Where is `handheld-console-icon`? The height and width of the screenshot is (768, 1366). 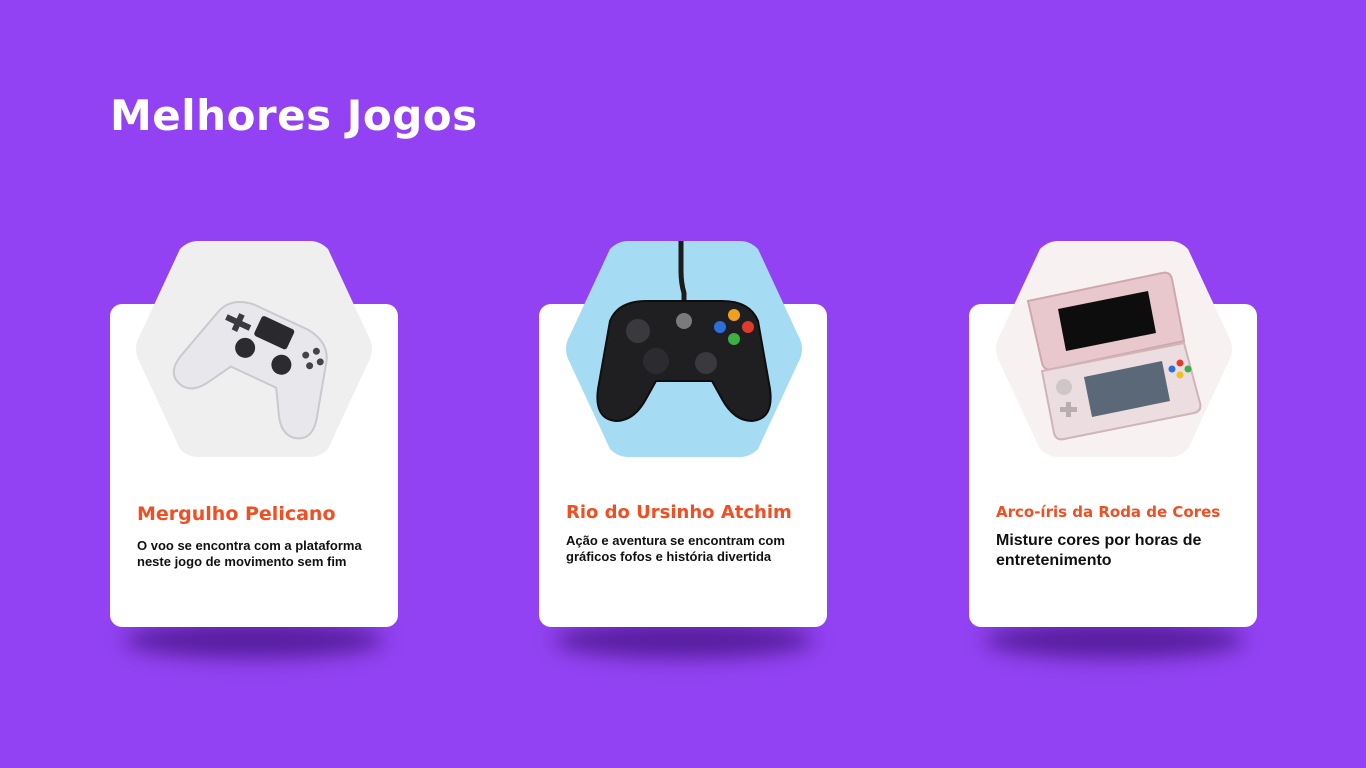 handheld-console-icon is located at coordinates (1114, 349).